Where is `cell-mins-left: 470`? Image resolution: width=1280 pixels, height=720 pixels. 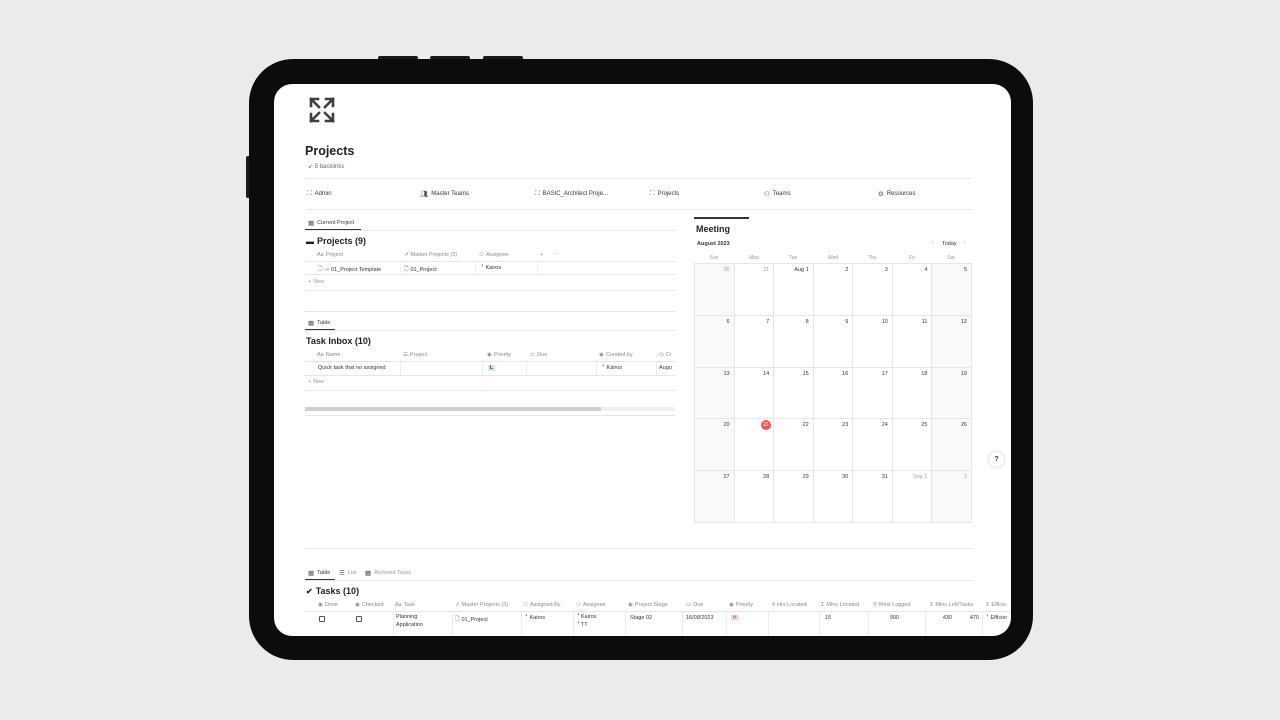 cell-mins-left: 470 is located at coordinates (956, 618).